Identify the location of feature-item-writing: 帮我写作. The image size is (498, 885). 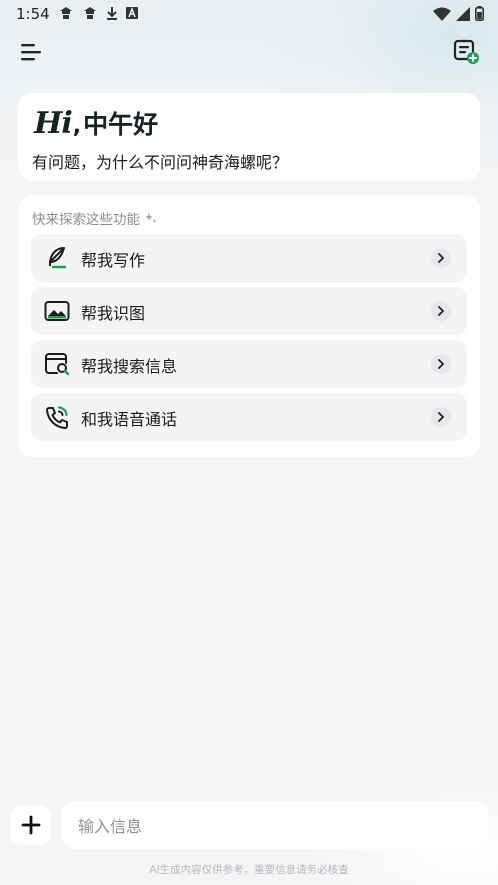
(249, 258).